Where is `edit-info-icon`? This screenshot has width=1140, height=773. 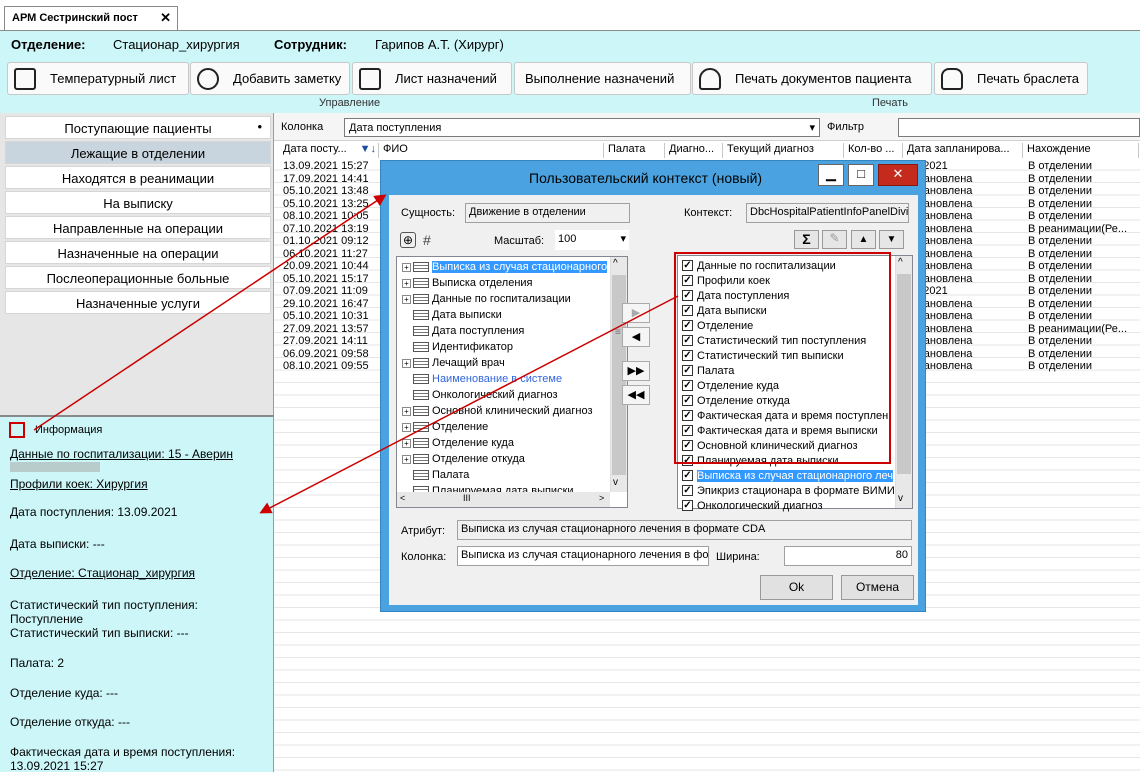 edit-info-icon is located at coordinates (17, 430).